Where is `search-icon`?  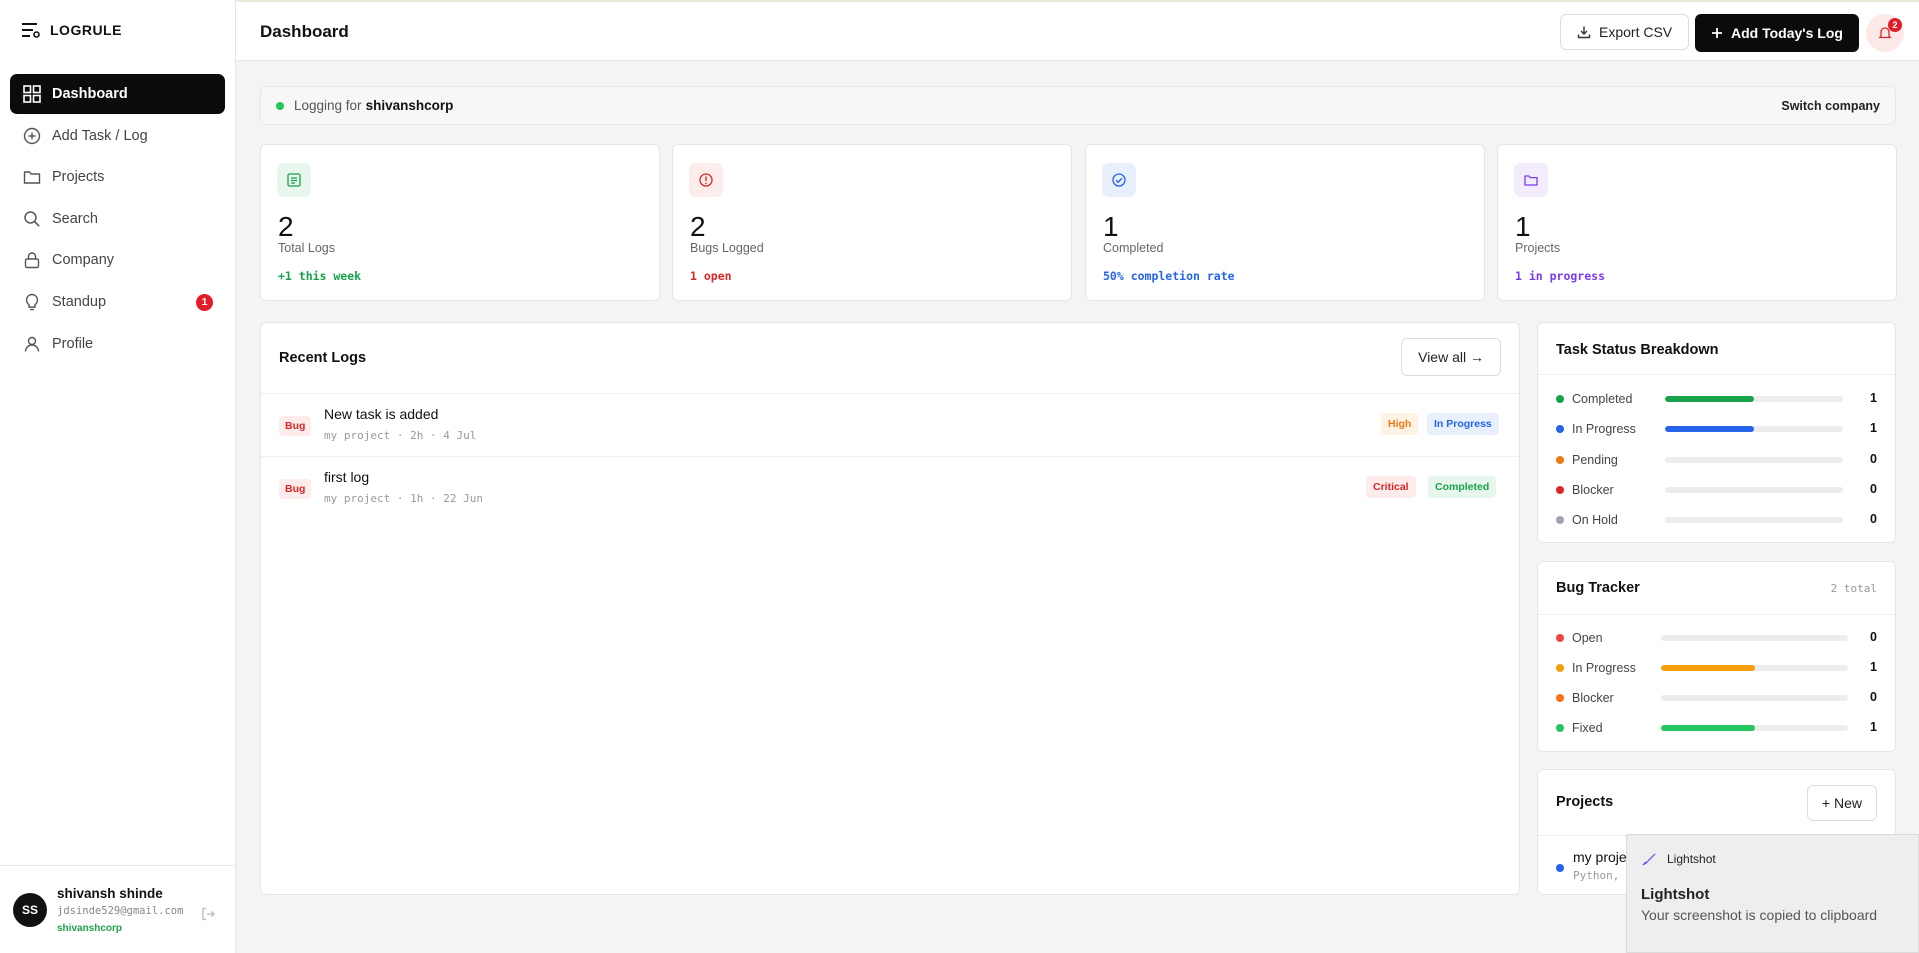 search-icon is located at coordinates (32, 219).